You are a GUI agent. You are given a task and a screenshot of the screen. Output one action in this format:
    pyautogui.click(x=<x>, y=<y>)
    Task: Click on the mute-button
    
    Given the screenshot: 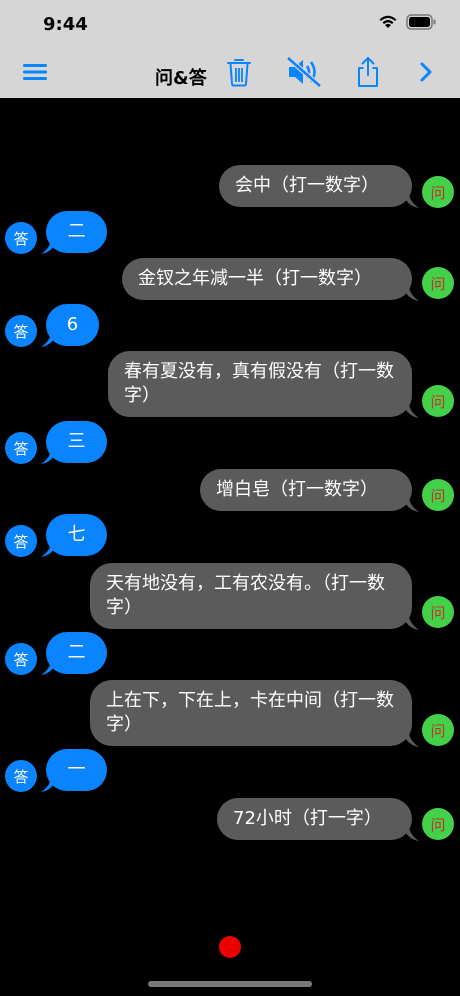 What is the action you would take?
    pyautogui.click(x=304, y=74)
    